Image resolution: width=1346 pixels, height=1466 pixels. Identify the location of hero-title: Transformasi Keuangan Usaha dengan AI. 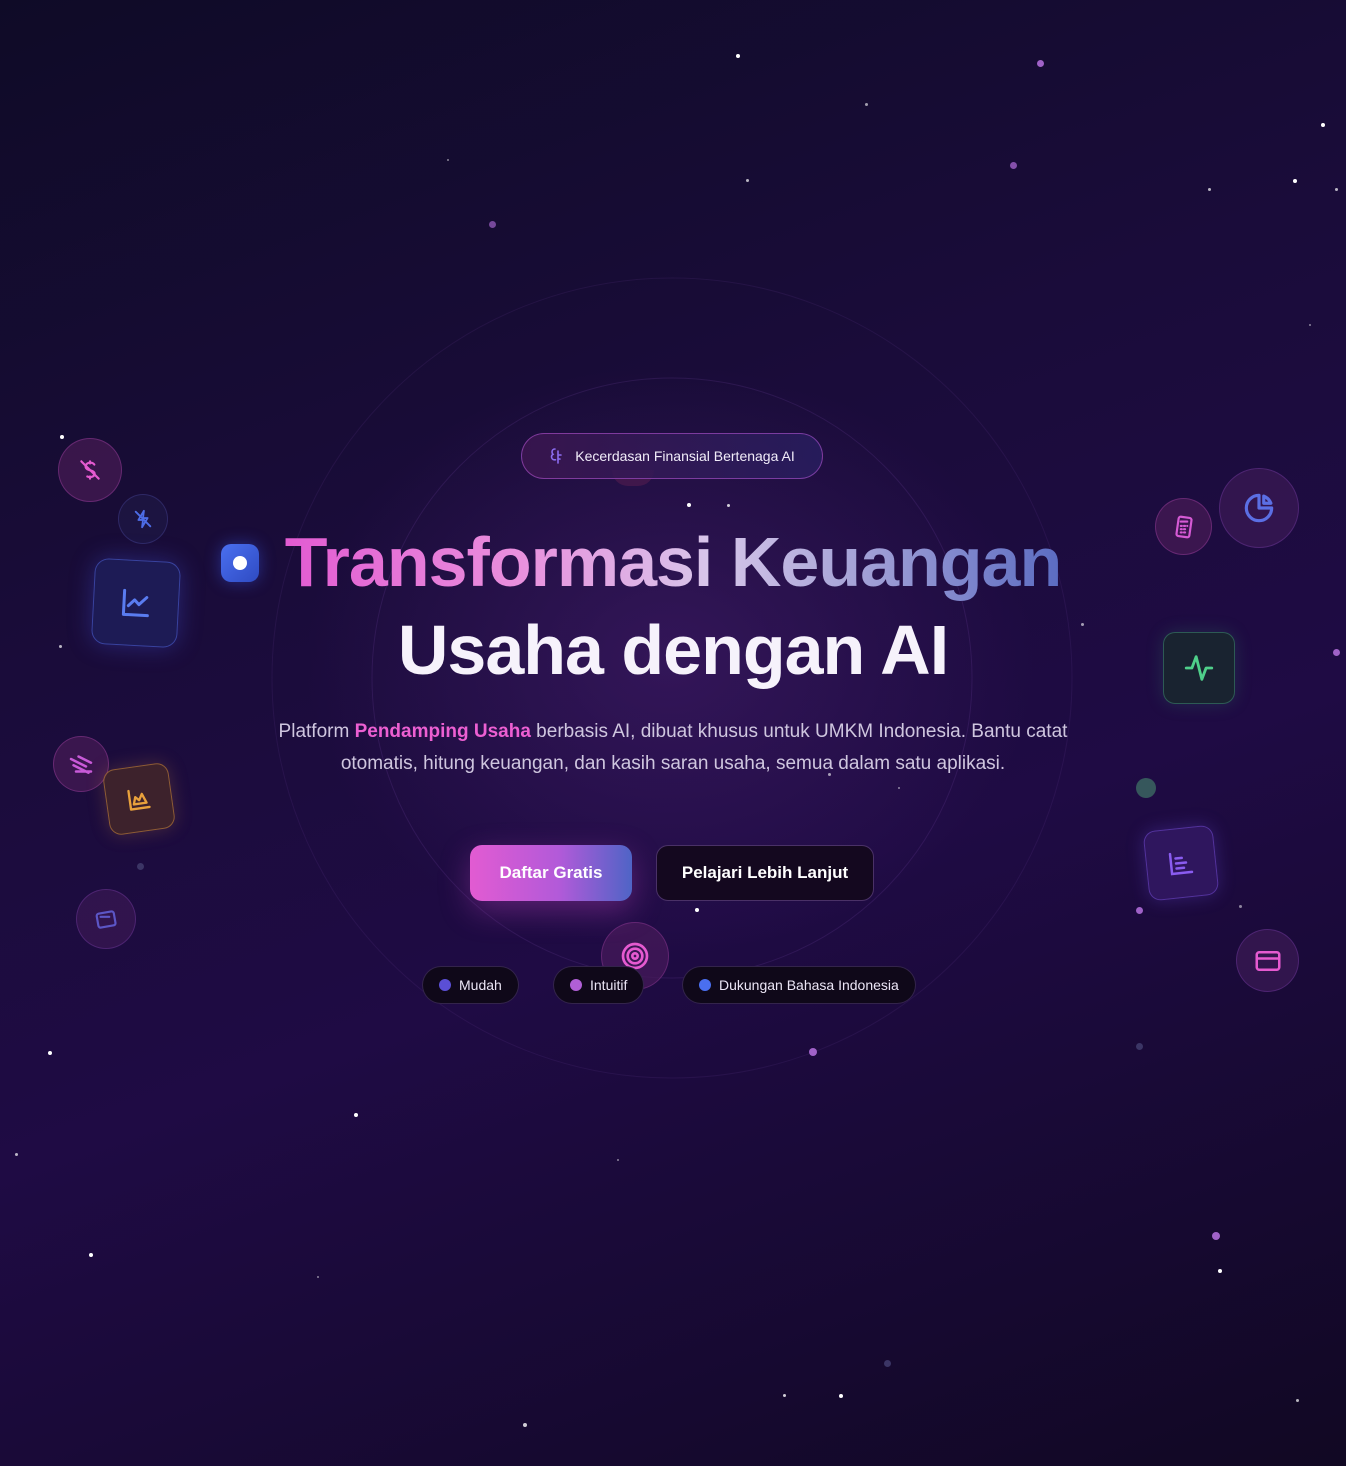
(673, 606).